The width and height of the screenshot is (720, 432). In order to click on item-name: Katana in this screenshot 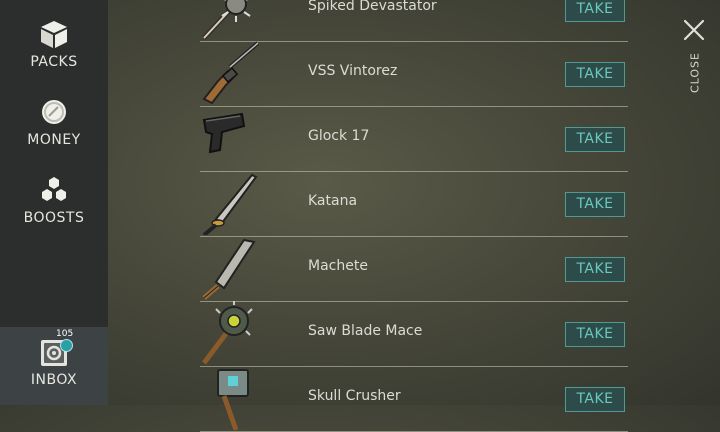, I will do `click(333, 201)`.